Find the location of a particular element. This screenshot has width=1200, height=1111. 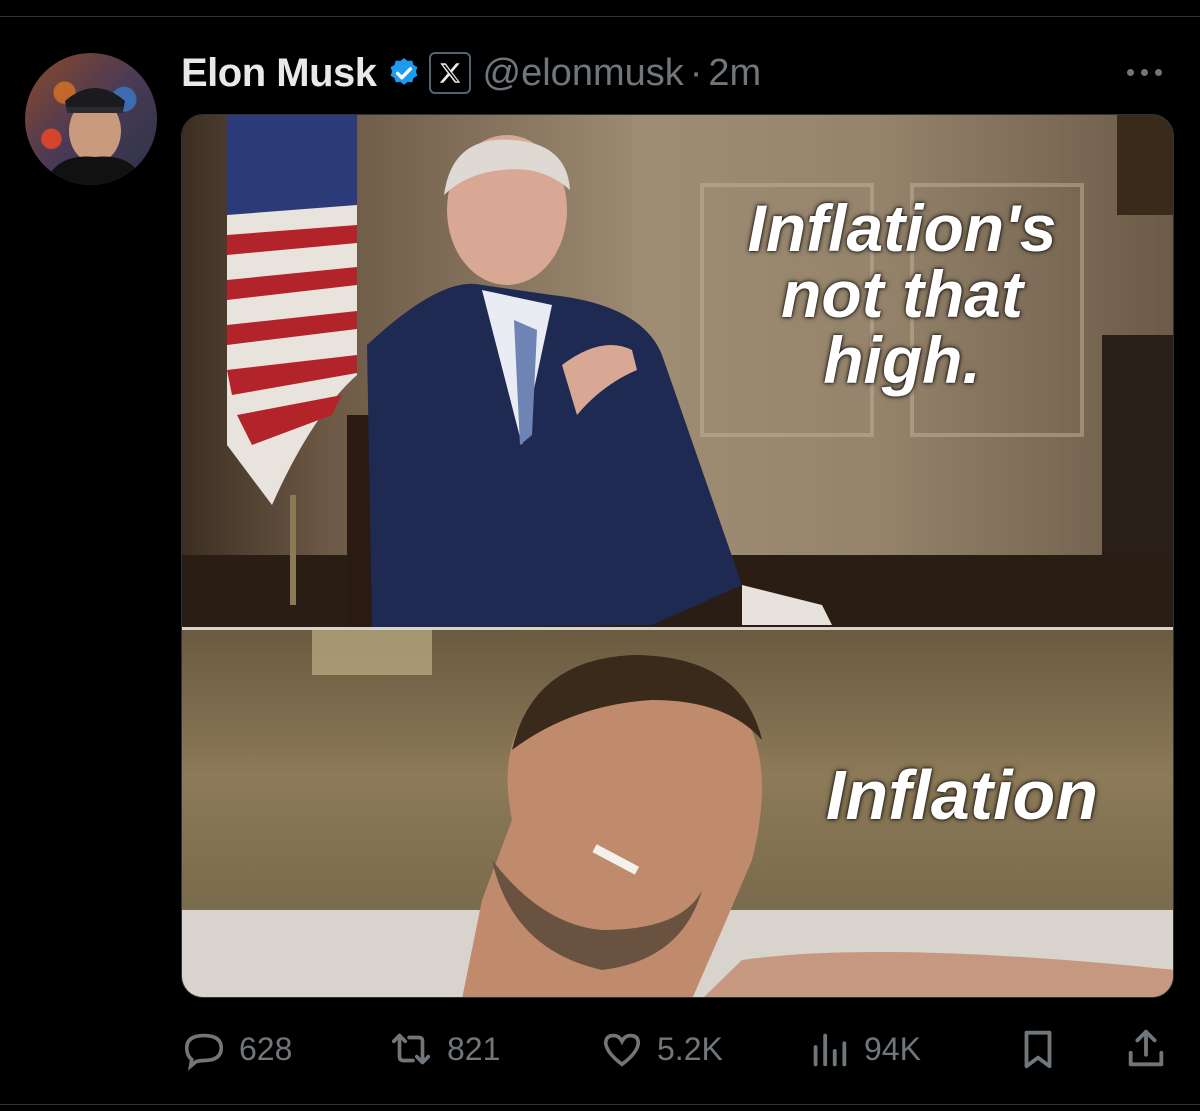

more-icon is located at coordinates (1149, 72).